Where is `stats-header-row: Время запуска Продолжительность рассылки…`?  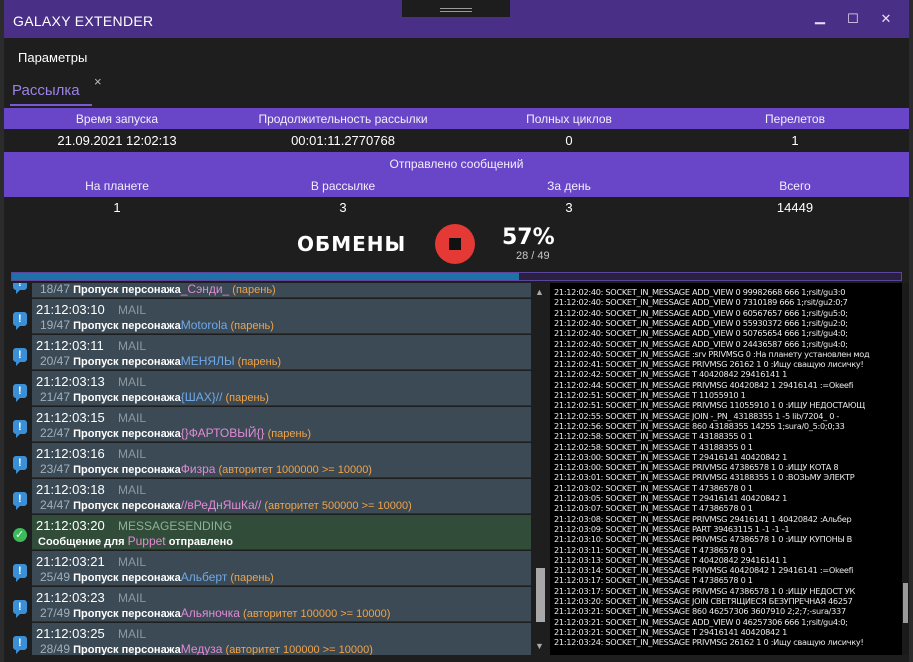 stats-header-row: Время запуска Продолжительность рассылки… is located at coordinates (456, 118).